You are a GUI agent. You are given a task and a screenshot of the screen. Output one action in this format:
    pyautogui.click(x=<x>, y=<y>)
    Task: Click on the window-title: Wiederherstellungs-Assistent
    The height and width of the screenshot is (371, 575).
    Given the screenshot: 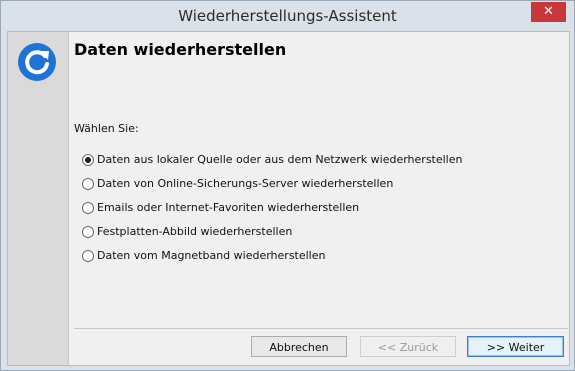 What is the action you would take?
    pyautogui.click(x=287, y=16)
    